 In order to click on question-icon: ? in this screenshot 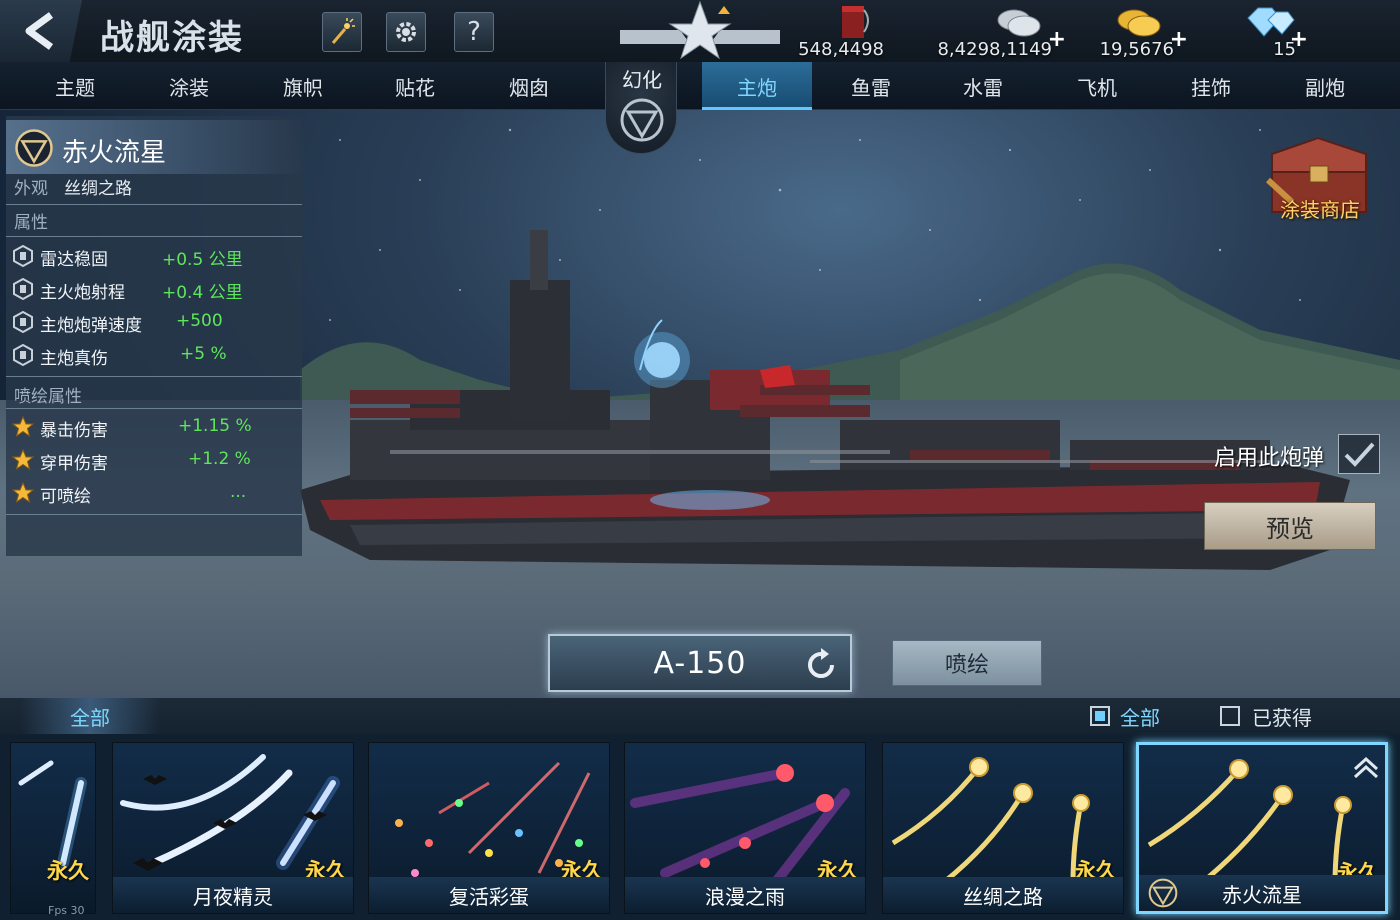, I will do `click(474, 32)`.